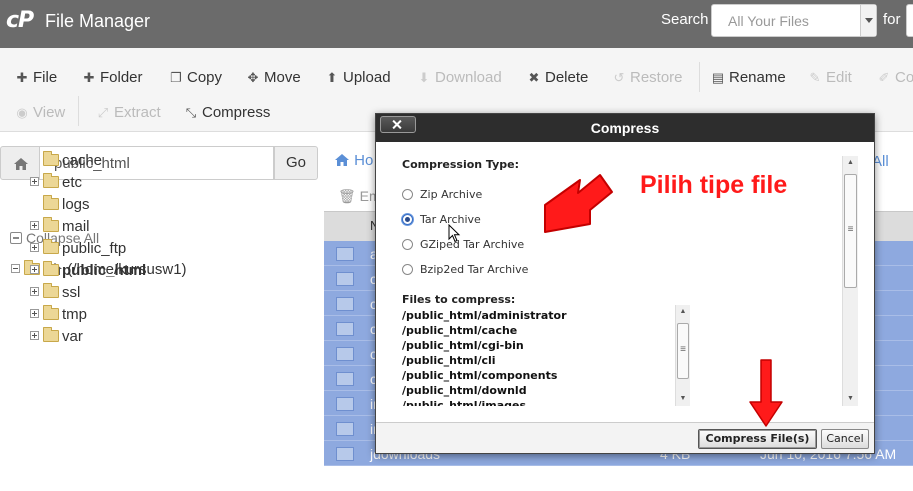 The width and height of the screenshot is (913, 491). Describe the element at coordinates (40, 112) in the screenshot. I see `view-button: ◉ View` at that location.